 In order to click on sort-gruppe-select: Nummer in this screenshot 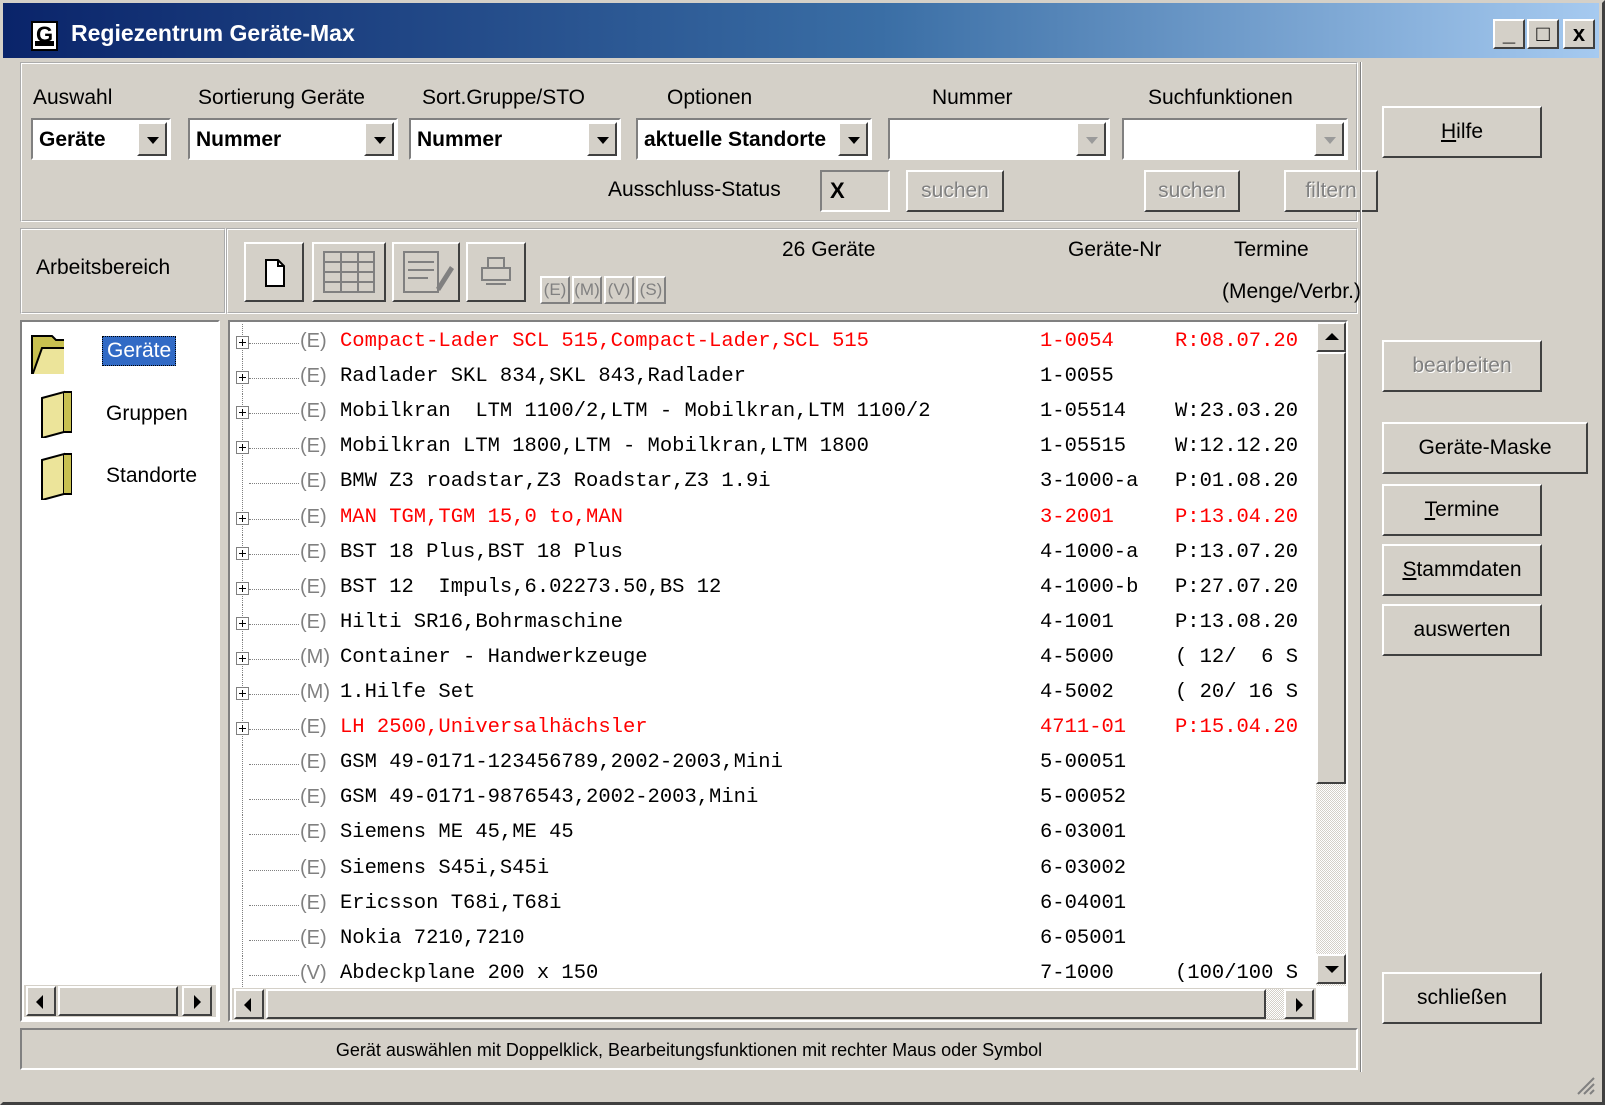, I will do `click(515, 139)`.